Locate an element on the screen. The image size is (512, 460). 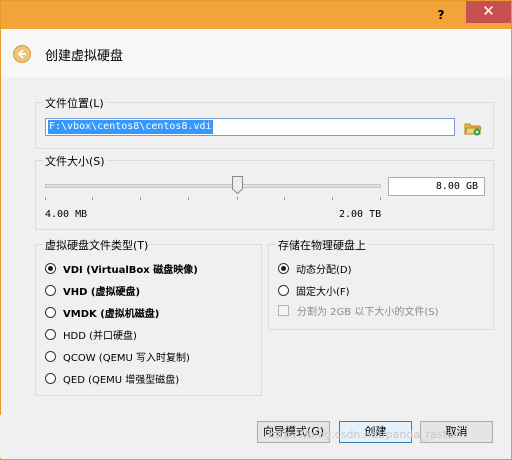
radio-label: VMDK (虚拟机磁盘) is located at coordinates (111, 314).